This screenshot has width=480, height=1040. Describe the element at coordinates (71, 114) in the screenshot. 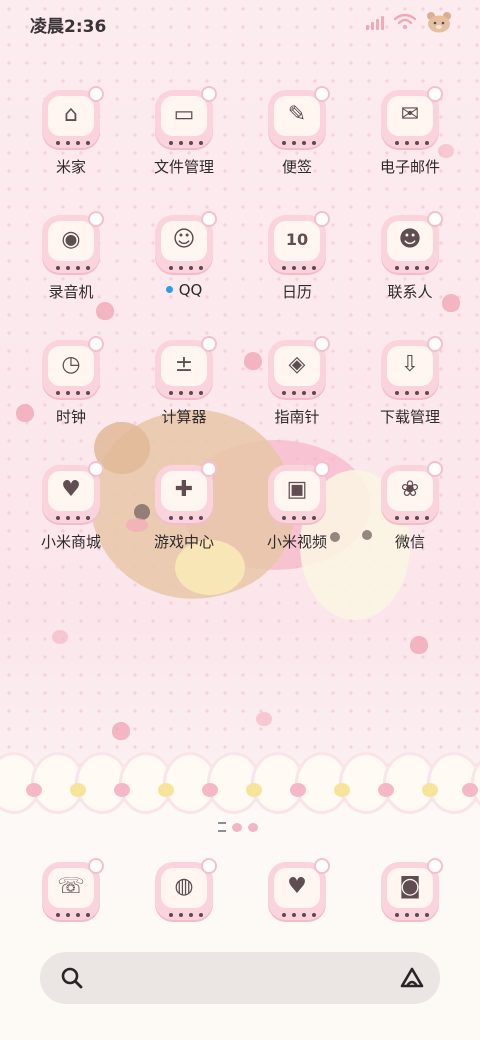

I see `house-icon: ⌂` at that location.